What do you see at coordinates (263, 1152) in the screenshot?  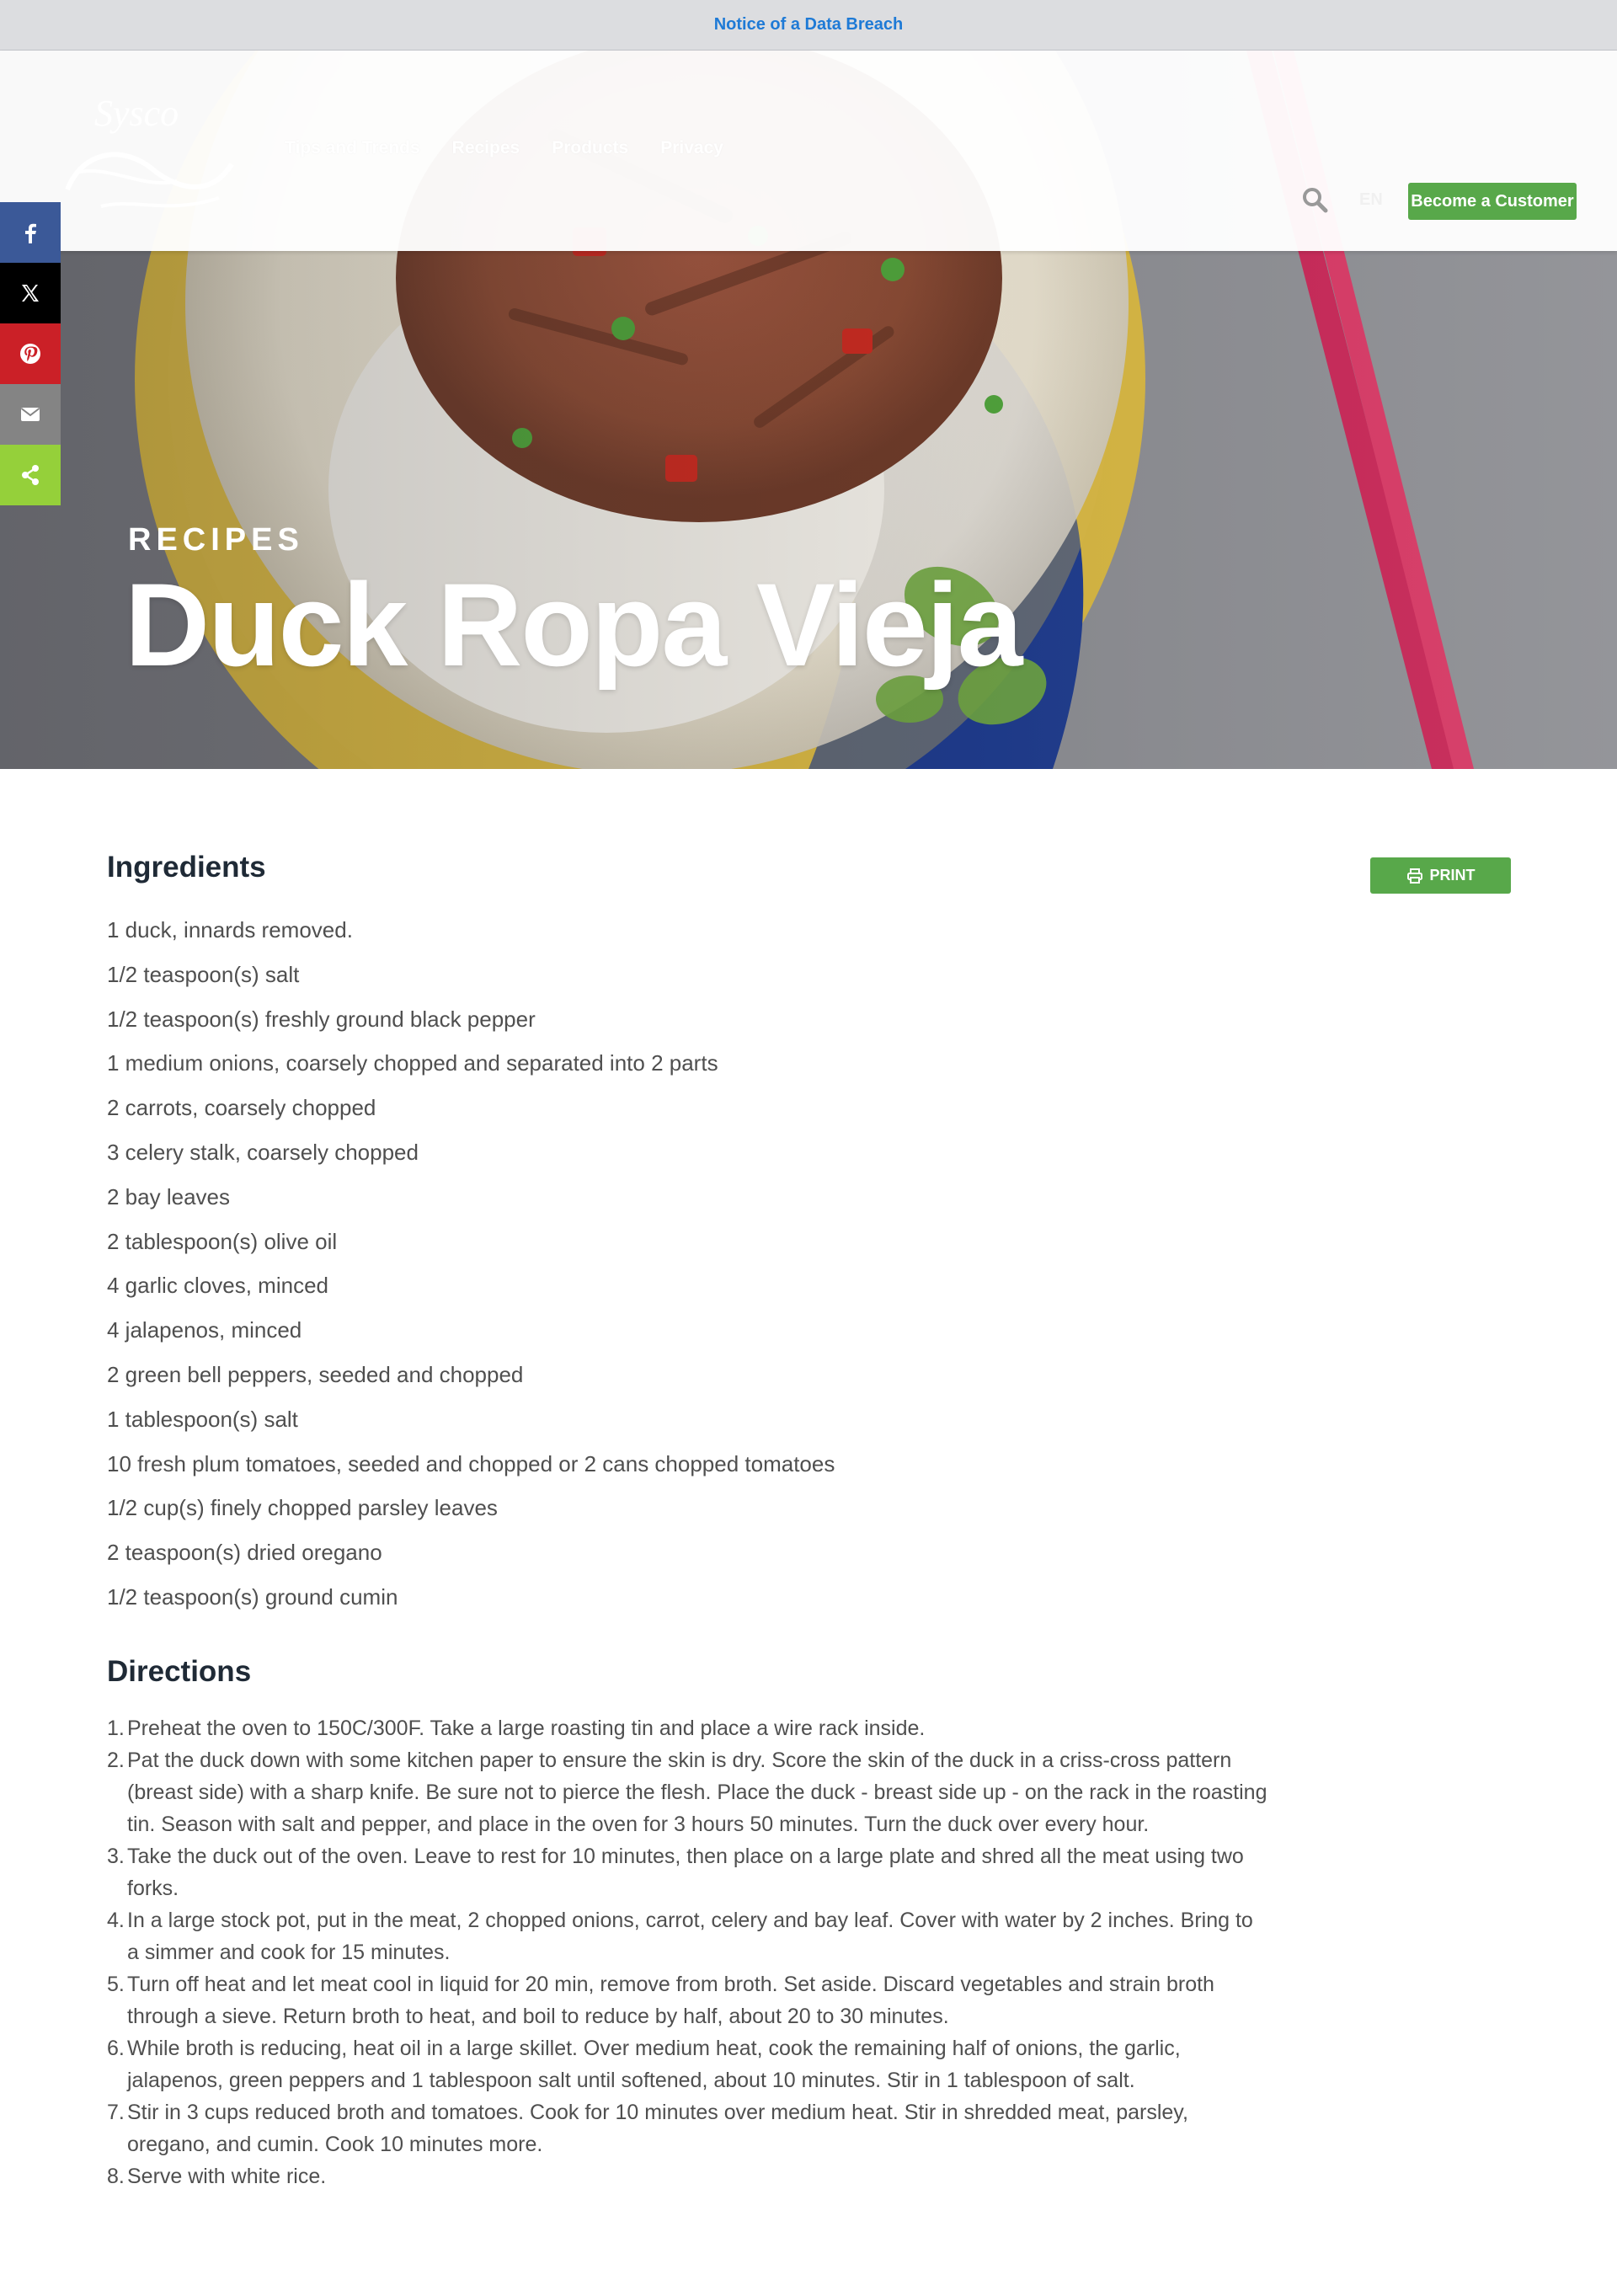 I see `ingredient-item: 3 celery stalk, coarsely chopped` at bounding box center [263, 1152].